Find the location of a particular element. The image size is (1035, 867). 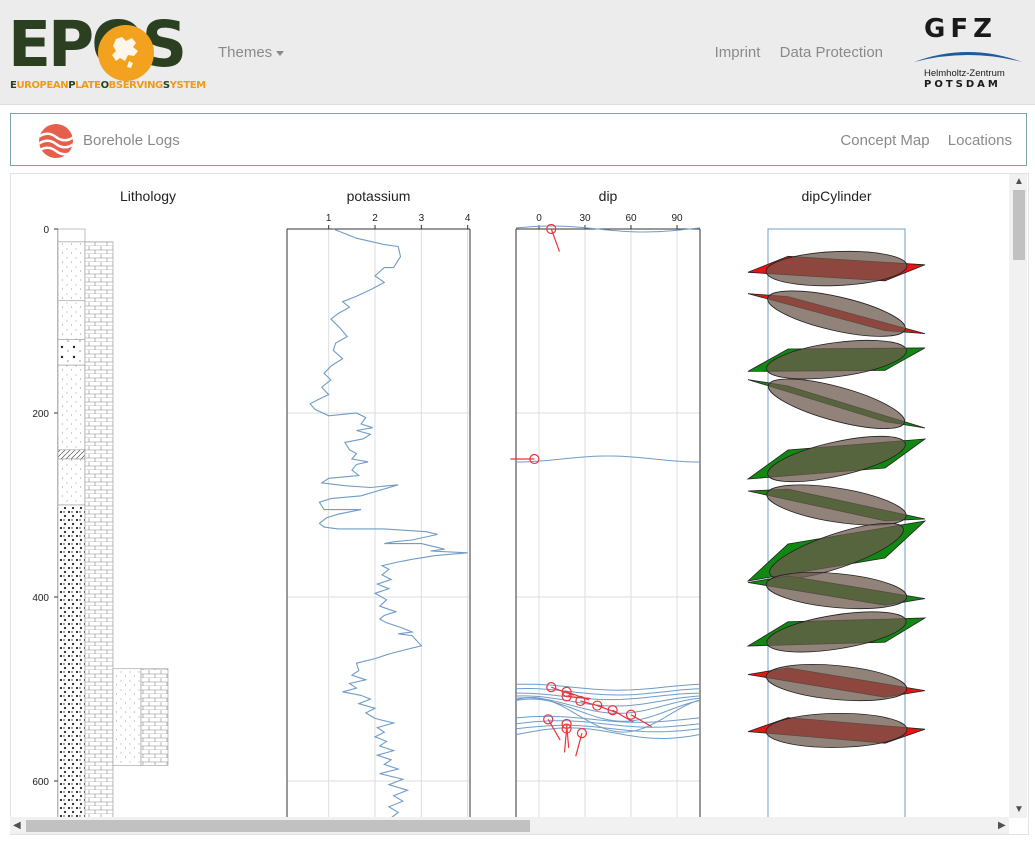

scroll-up-icon: ▲ is located at coordinates (1019, 182).